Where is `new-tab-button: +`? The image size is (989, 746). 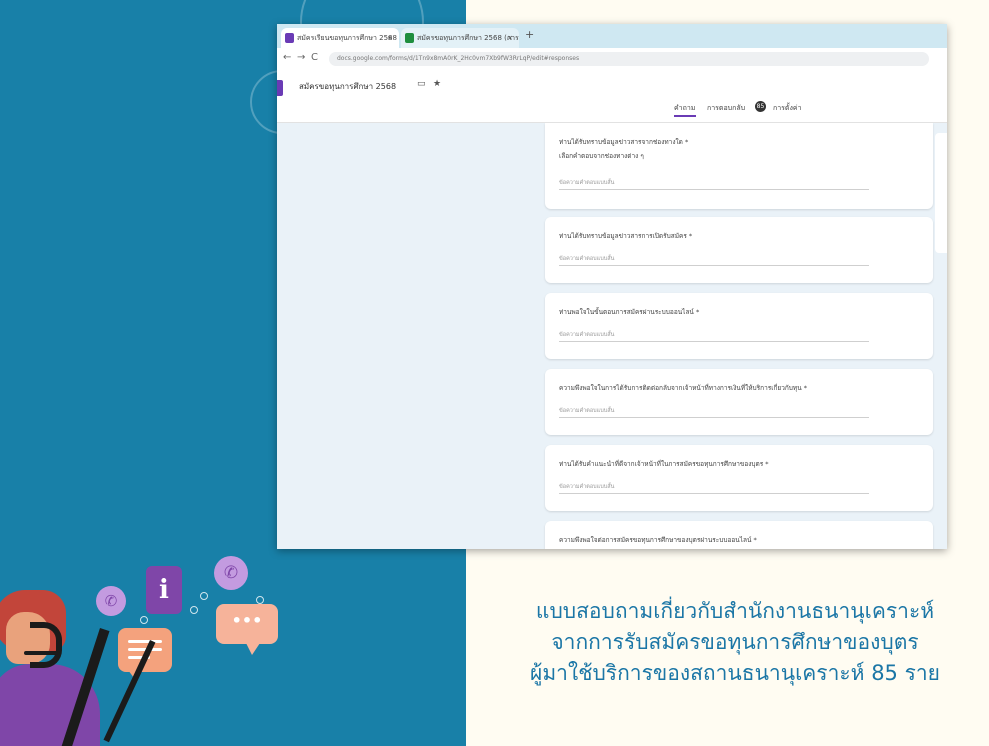 new-tab-button: + is located at coordinates (529, 34).